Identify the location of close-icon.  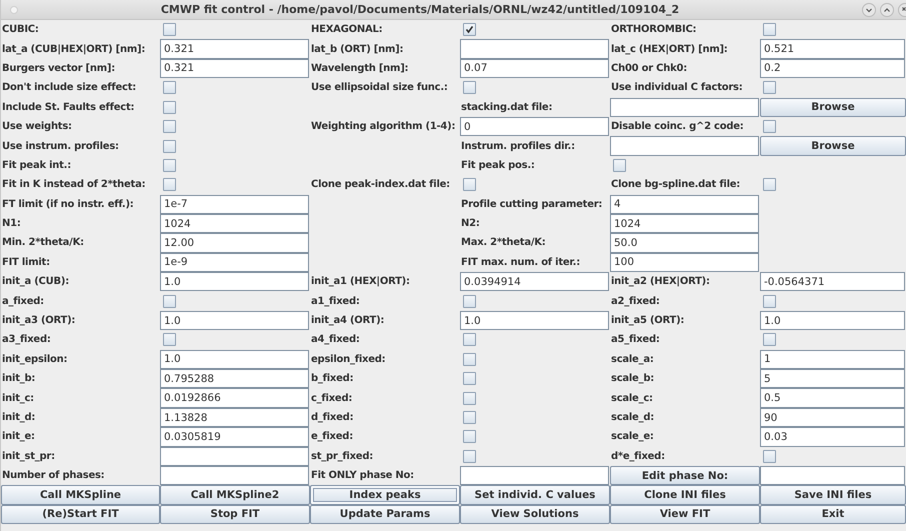
(902, 9).